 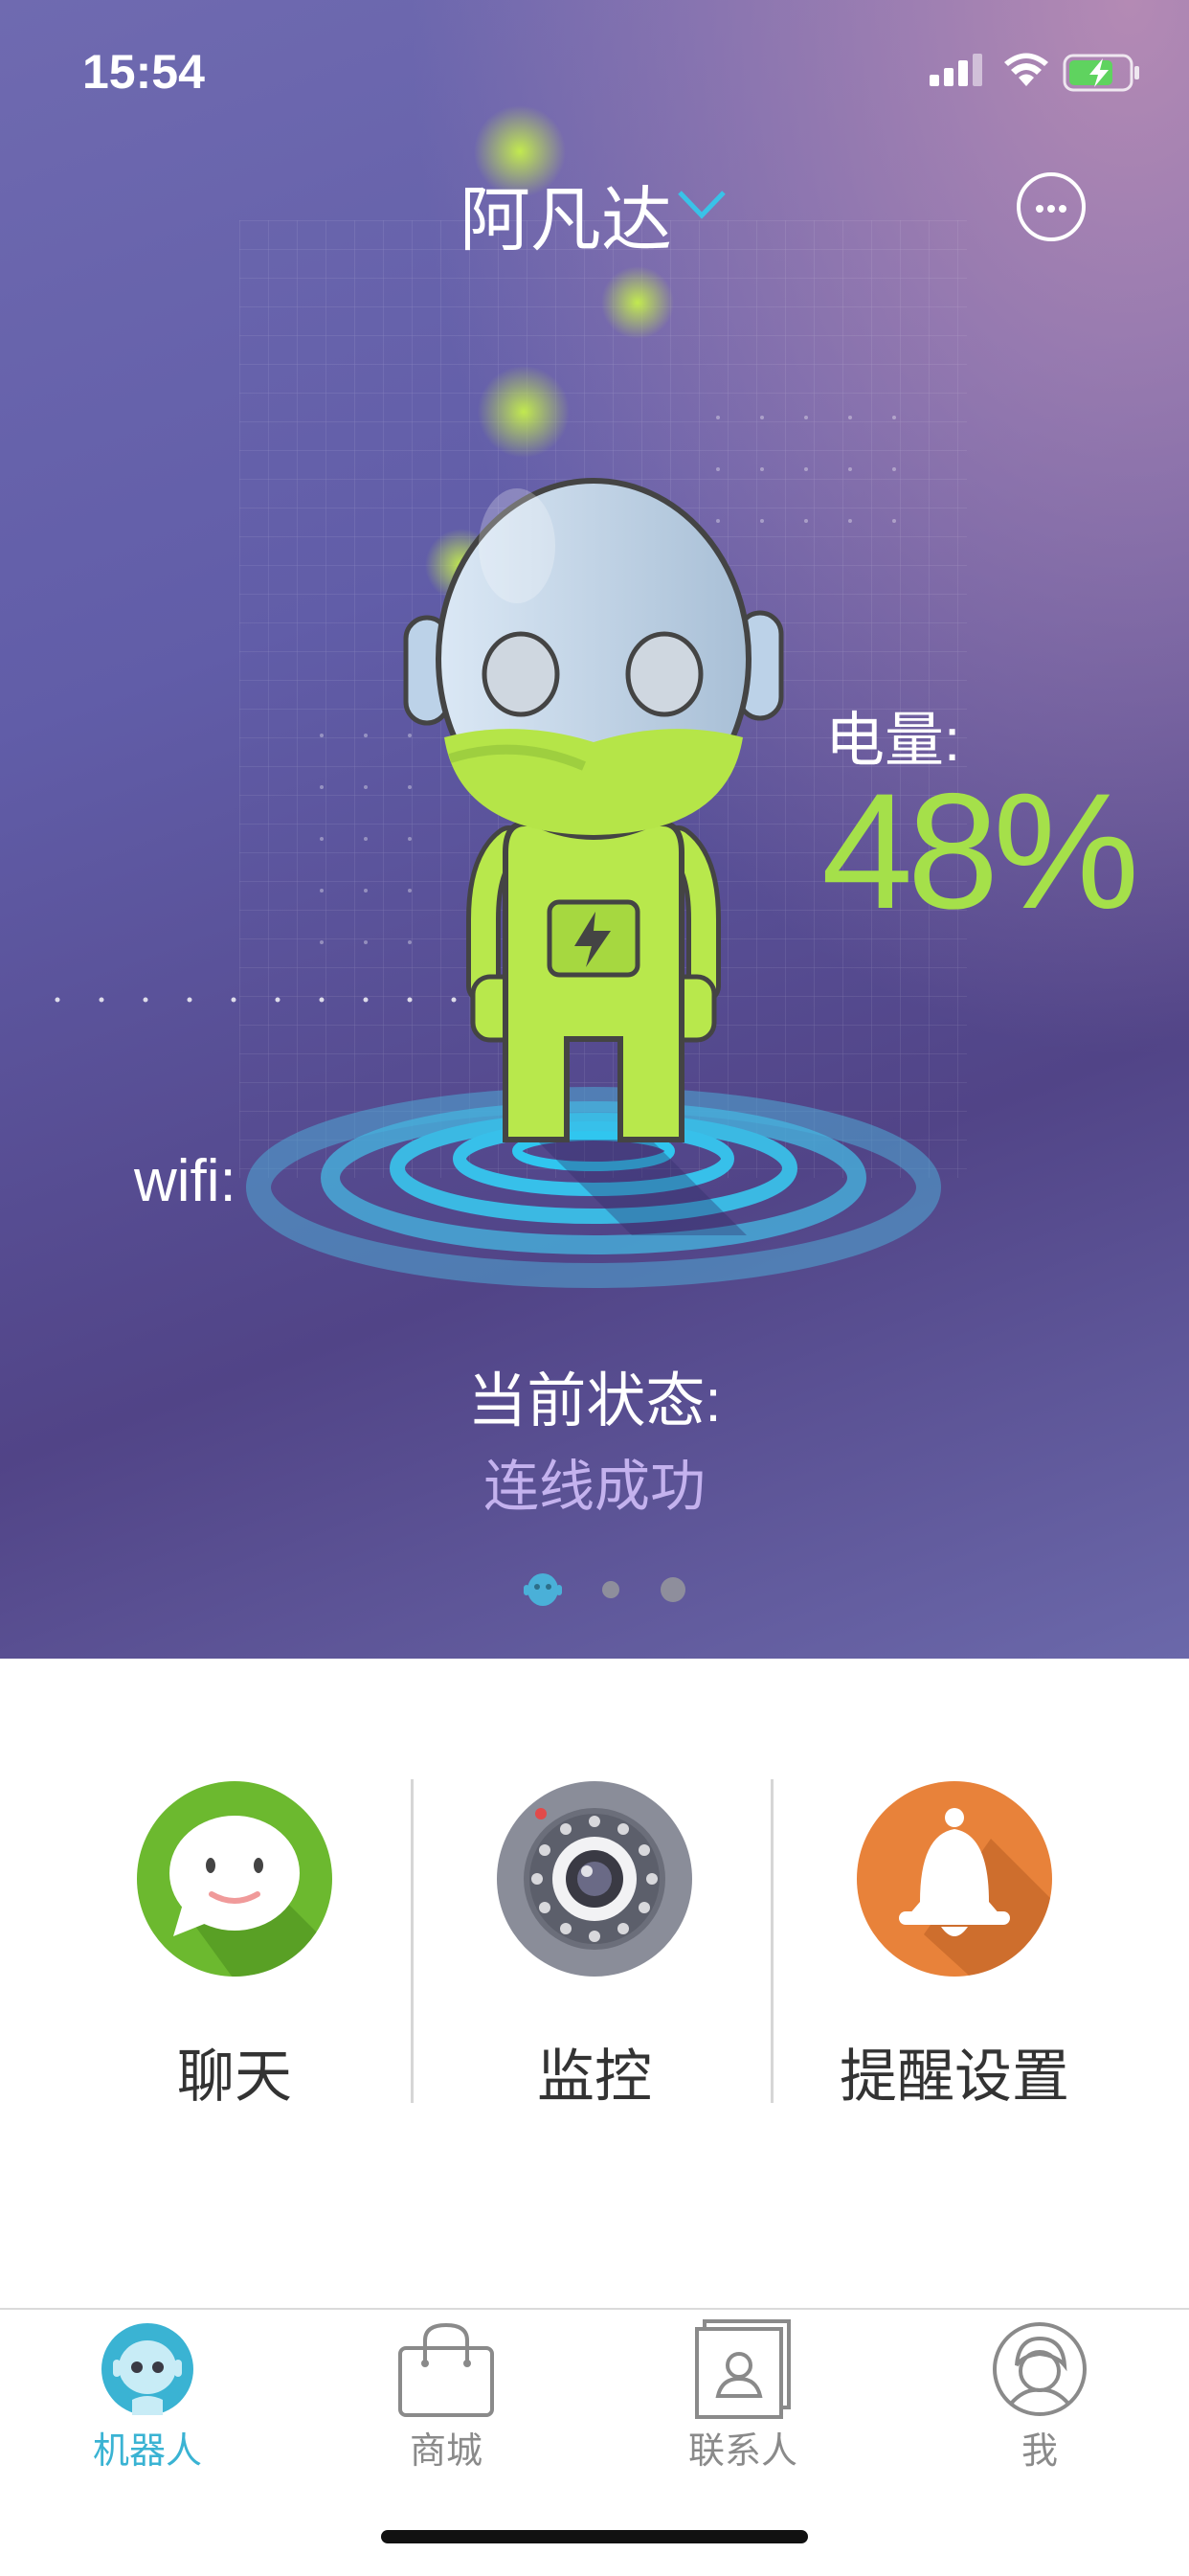 I want to click on reminder-settings-button: 提醒设置, so click(x=954, y=1947).